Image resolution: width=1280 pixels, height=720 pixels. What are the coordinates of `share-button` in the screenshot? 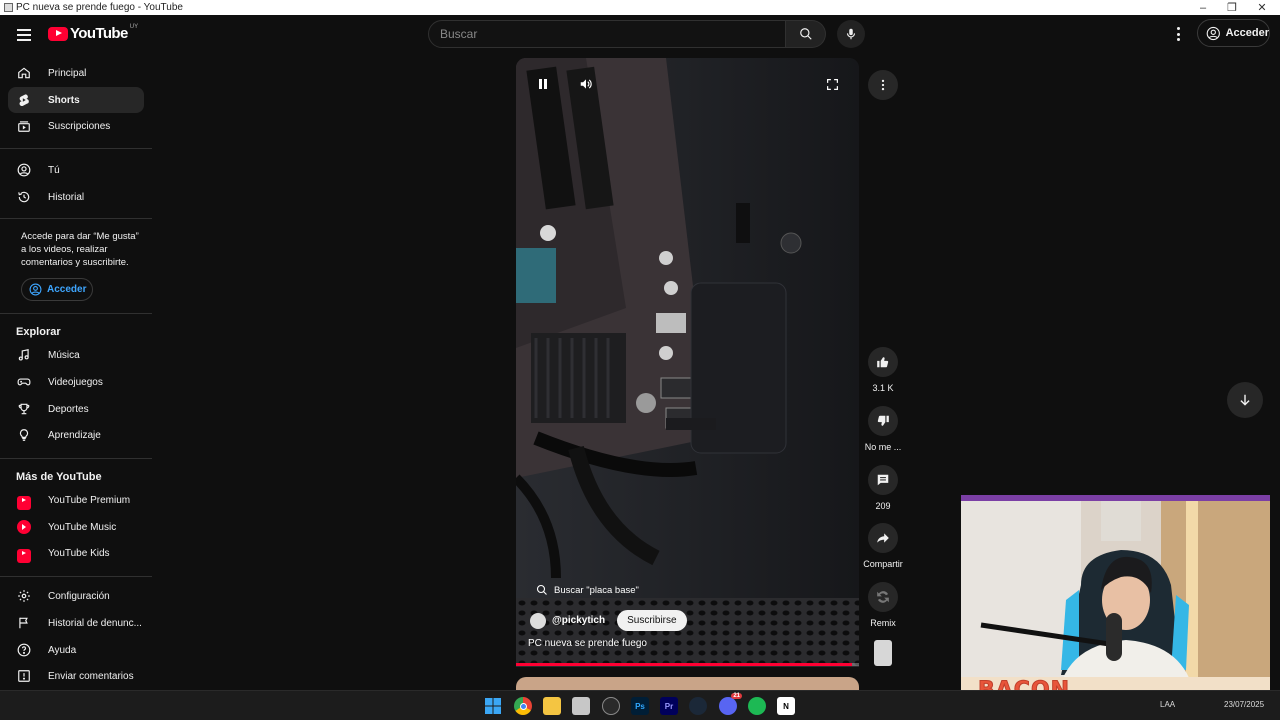 It's located at (883, 538).